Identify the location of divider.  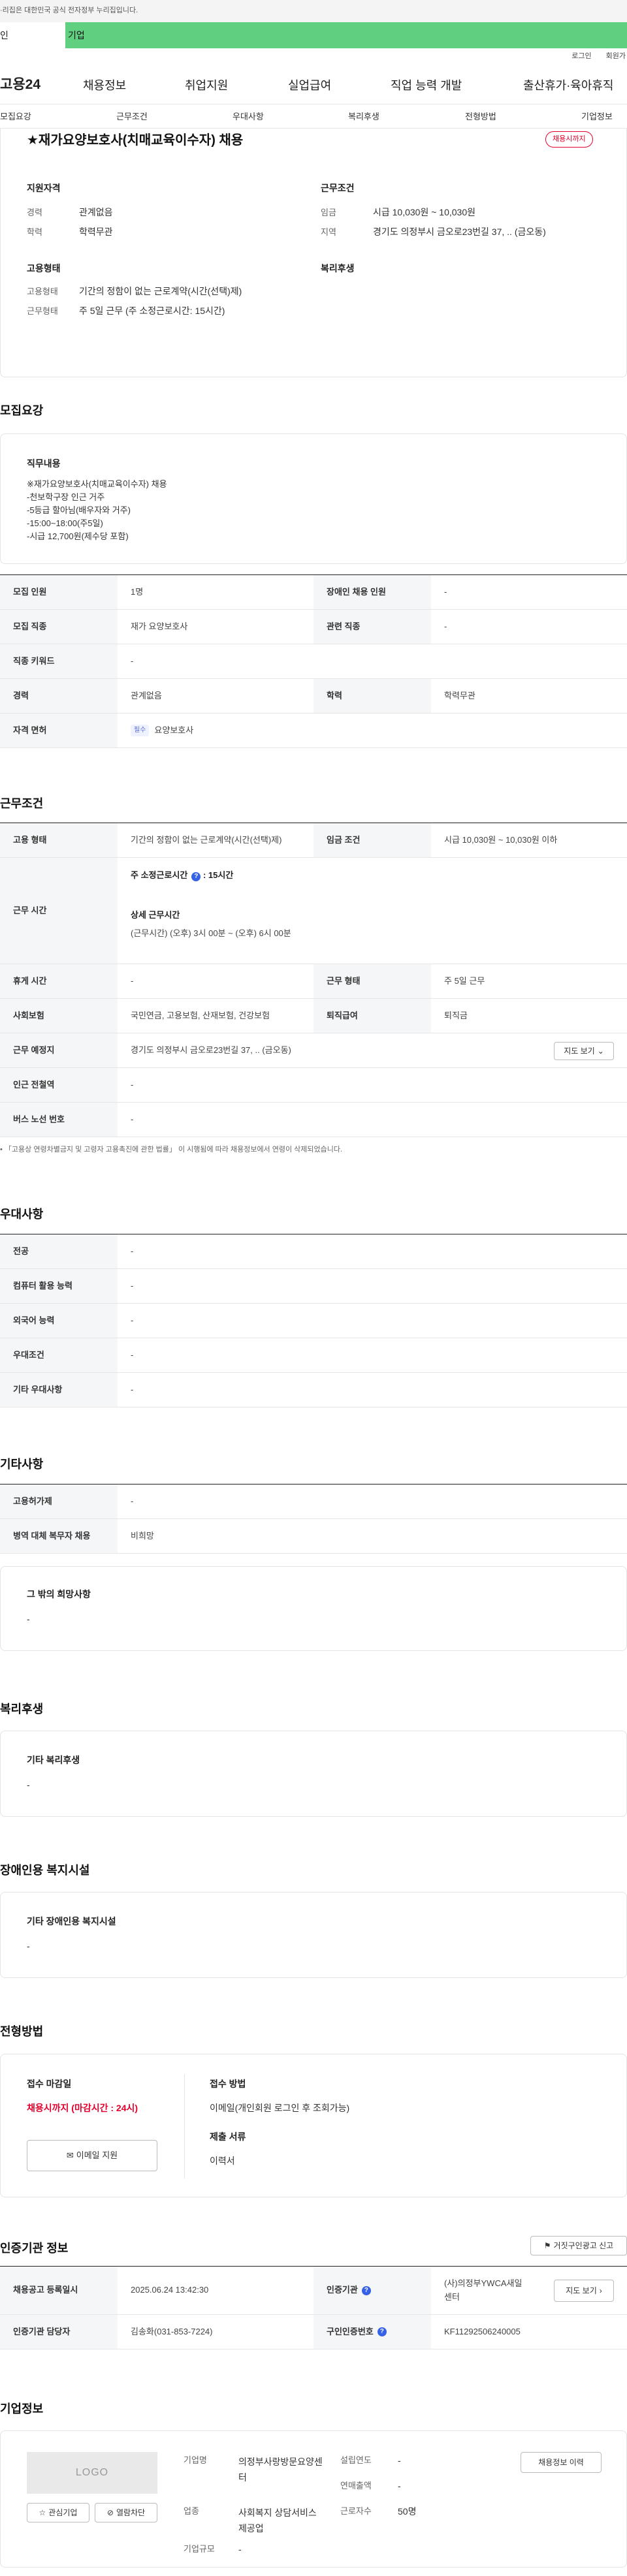
(184, 2126).